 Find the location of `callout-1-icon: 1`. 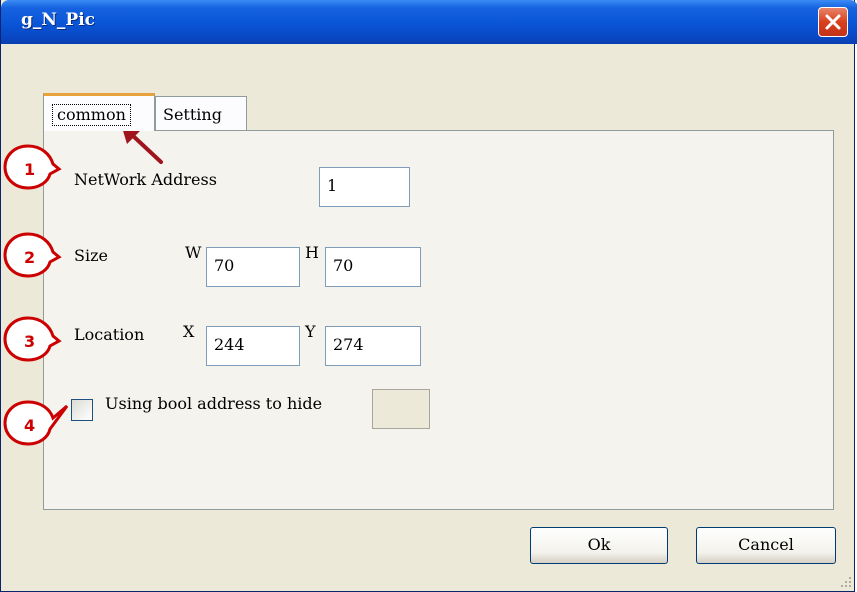

callout-1-icon: 1 is located at coordinates (32, 167).